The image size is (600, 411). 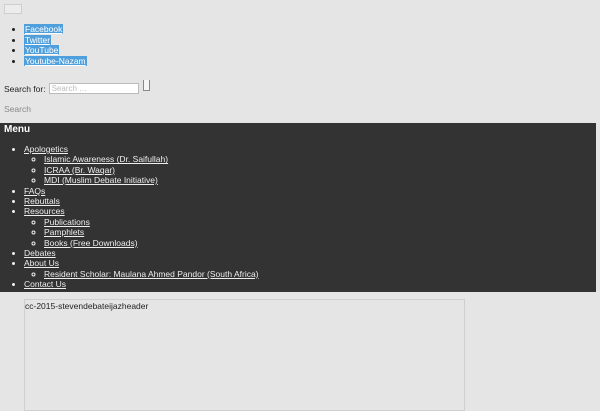 I want to click on menu-item-faqs: FAQs, so click(x=141, y=191).